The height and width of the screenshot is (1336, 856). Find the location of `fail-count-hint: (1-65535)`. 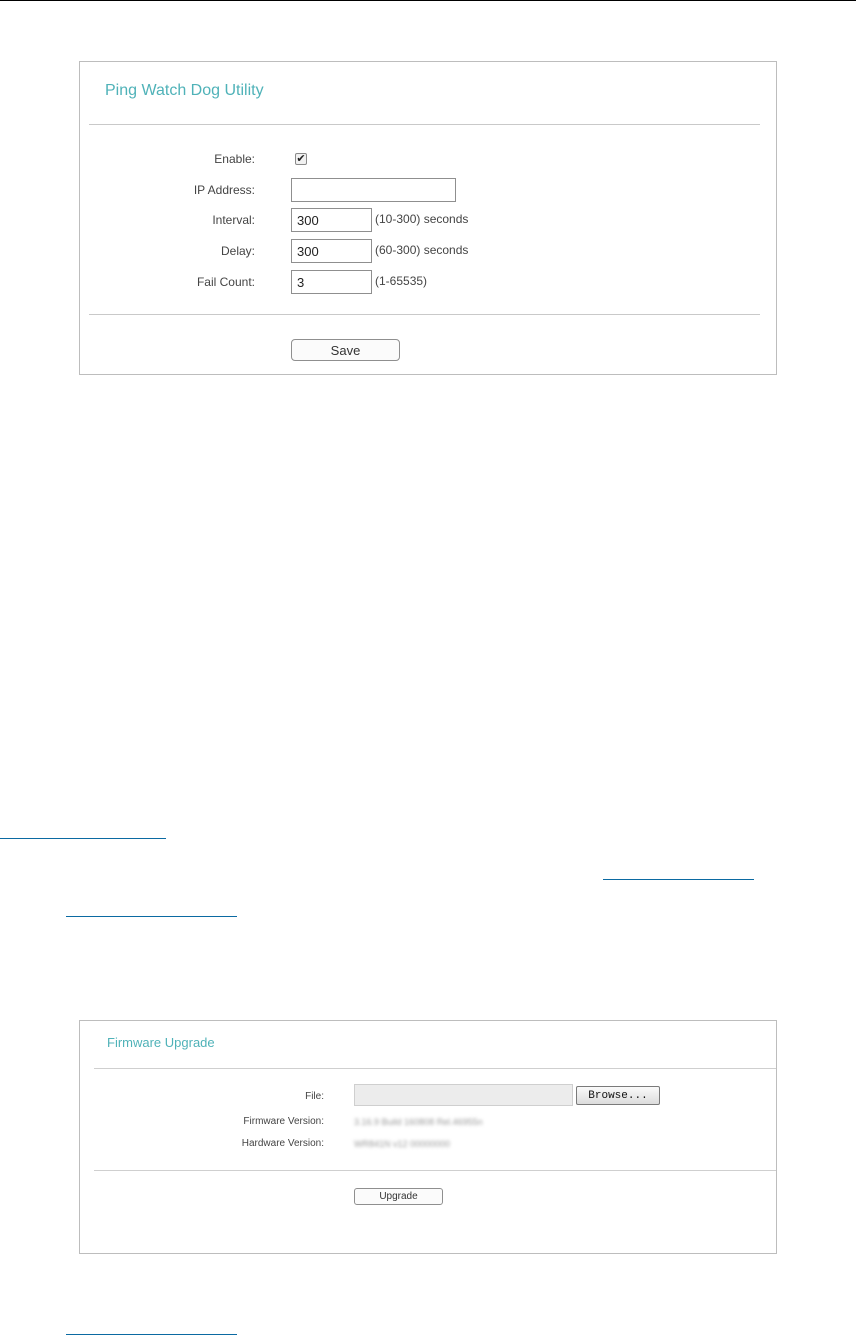

fail-count-hint: (1-65535) is located at coordinates (401, 281).